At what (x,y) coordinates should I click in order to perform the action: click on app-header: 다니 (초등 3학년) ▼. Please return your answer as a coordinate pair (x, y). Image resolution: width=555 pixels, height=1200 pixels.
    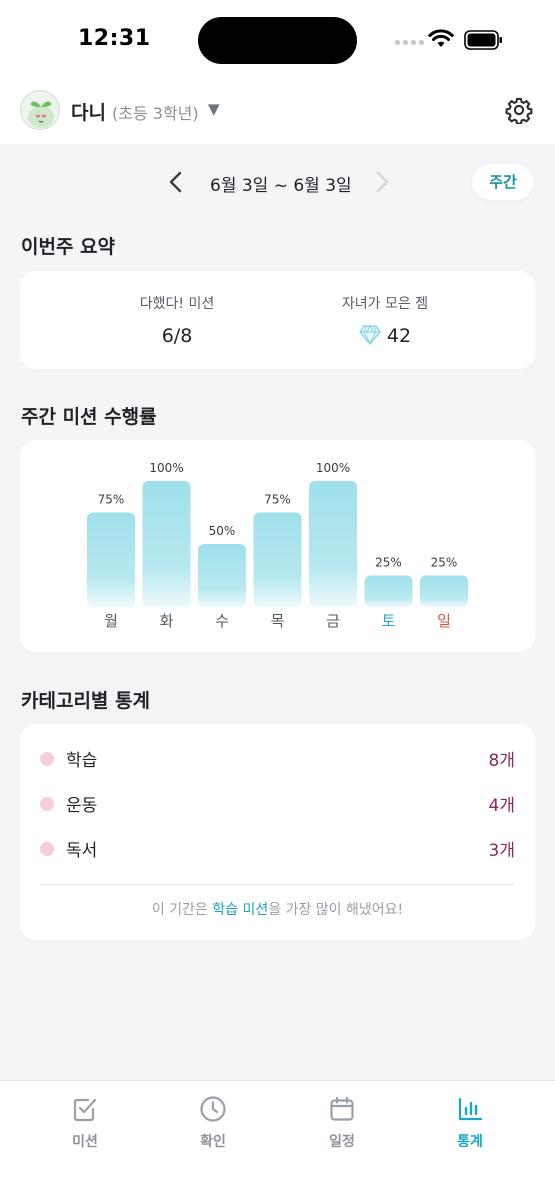
    Looking at the image, I should click on (277, 113).